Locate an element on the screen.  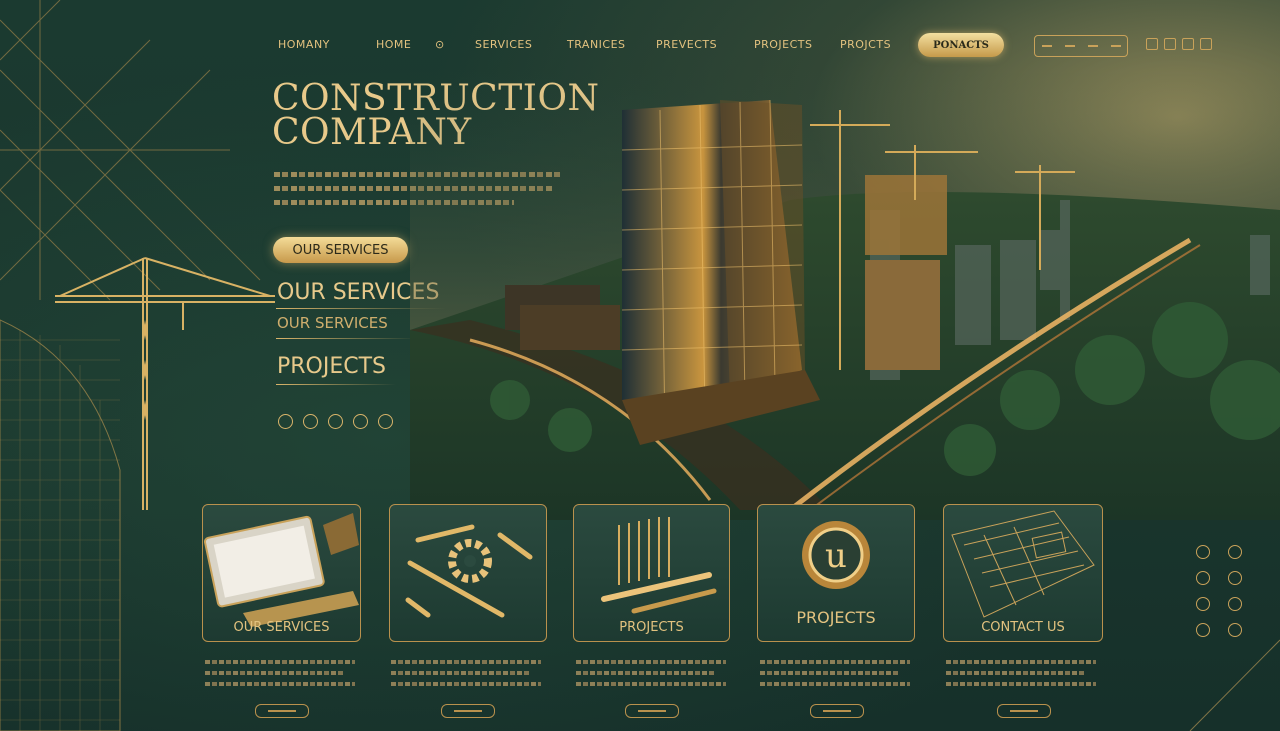
card-projects-logo: u PROJECTS is located at coordinates (836, 573).